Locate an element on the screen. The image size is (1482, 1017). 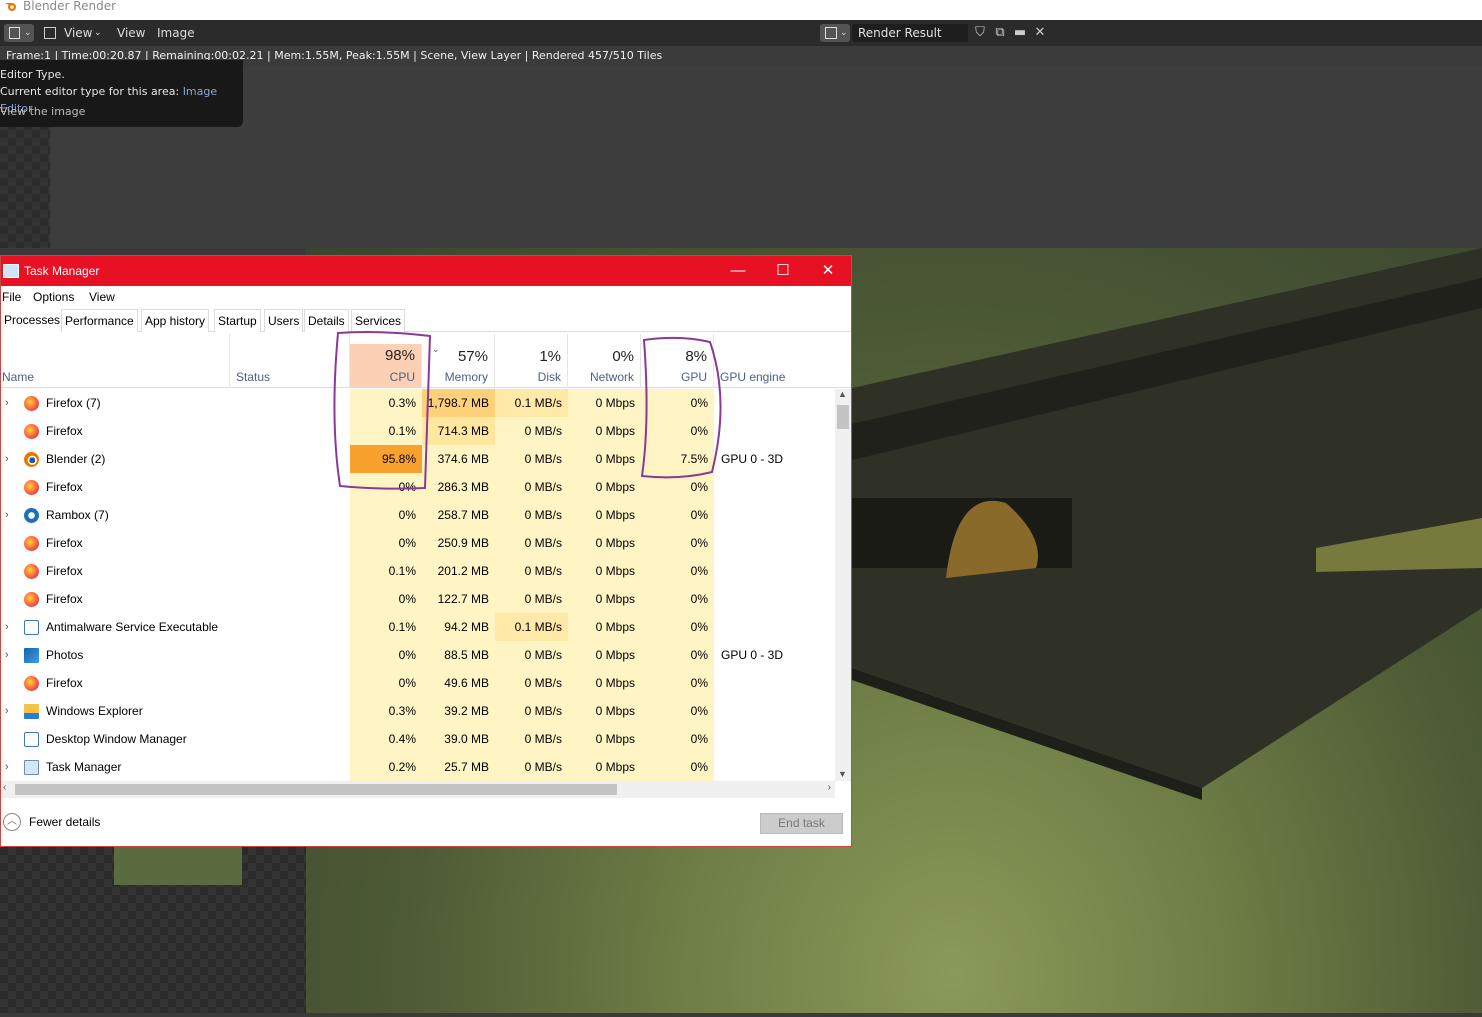
tab-startup: Startup is located at coordinates (237, 320).